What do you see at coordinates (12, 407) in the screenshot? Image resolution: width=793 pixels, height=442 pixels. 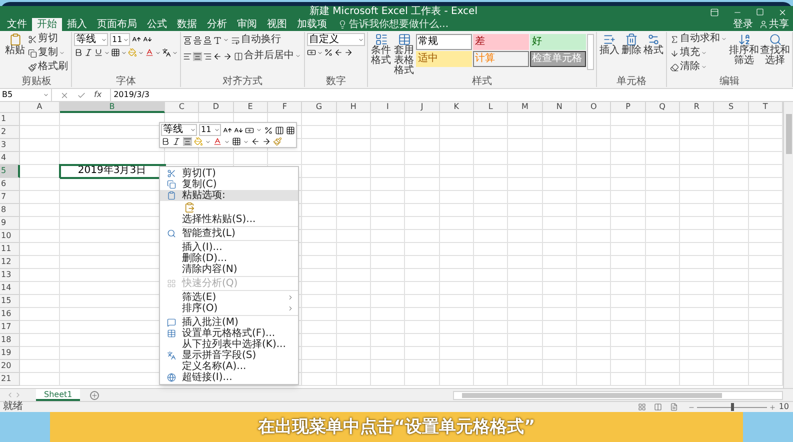 I see `status-text: 就绪` at bounding box center [12, 407].